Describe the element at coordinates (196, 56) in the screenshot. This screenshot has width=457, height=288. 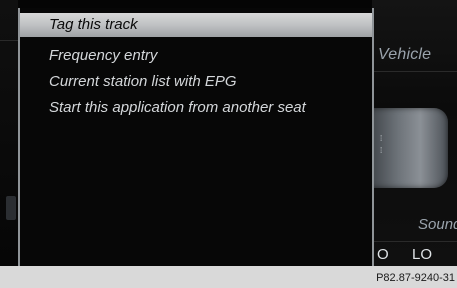
I see `menu-item-frequency-entry: Frequency entry` at that location.